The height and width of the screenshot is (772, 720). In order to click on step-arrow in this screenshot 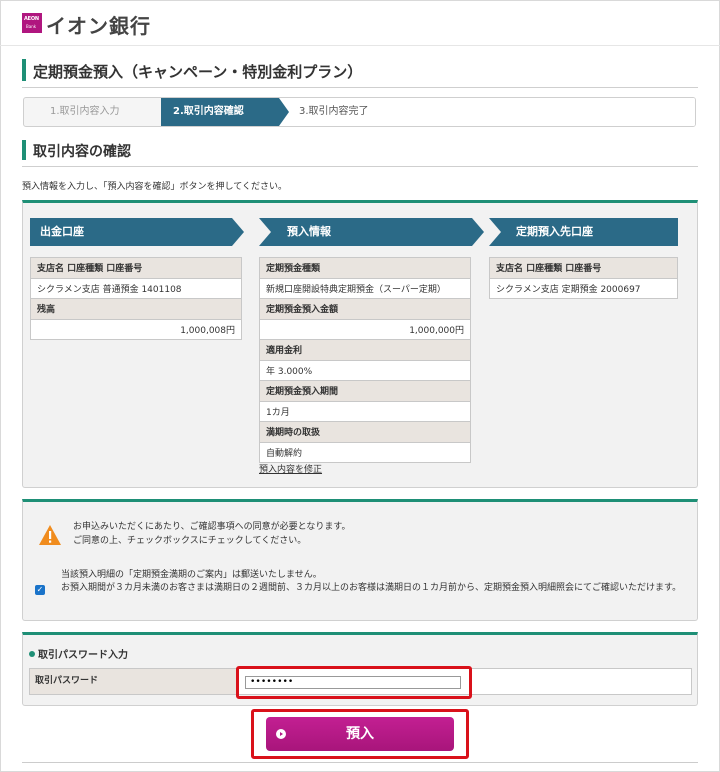, I will do `click(284, 112)`.